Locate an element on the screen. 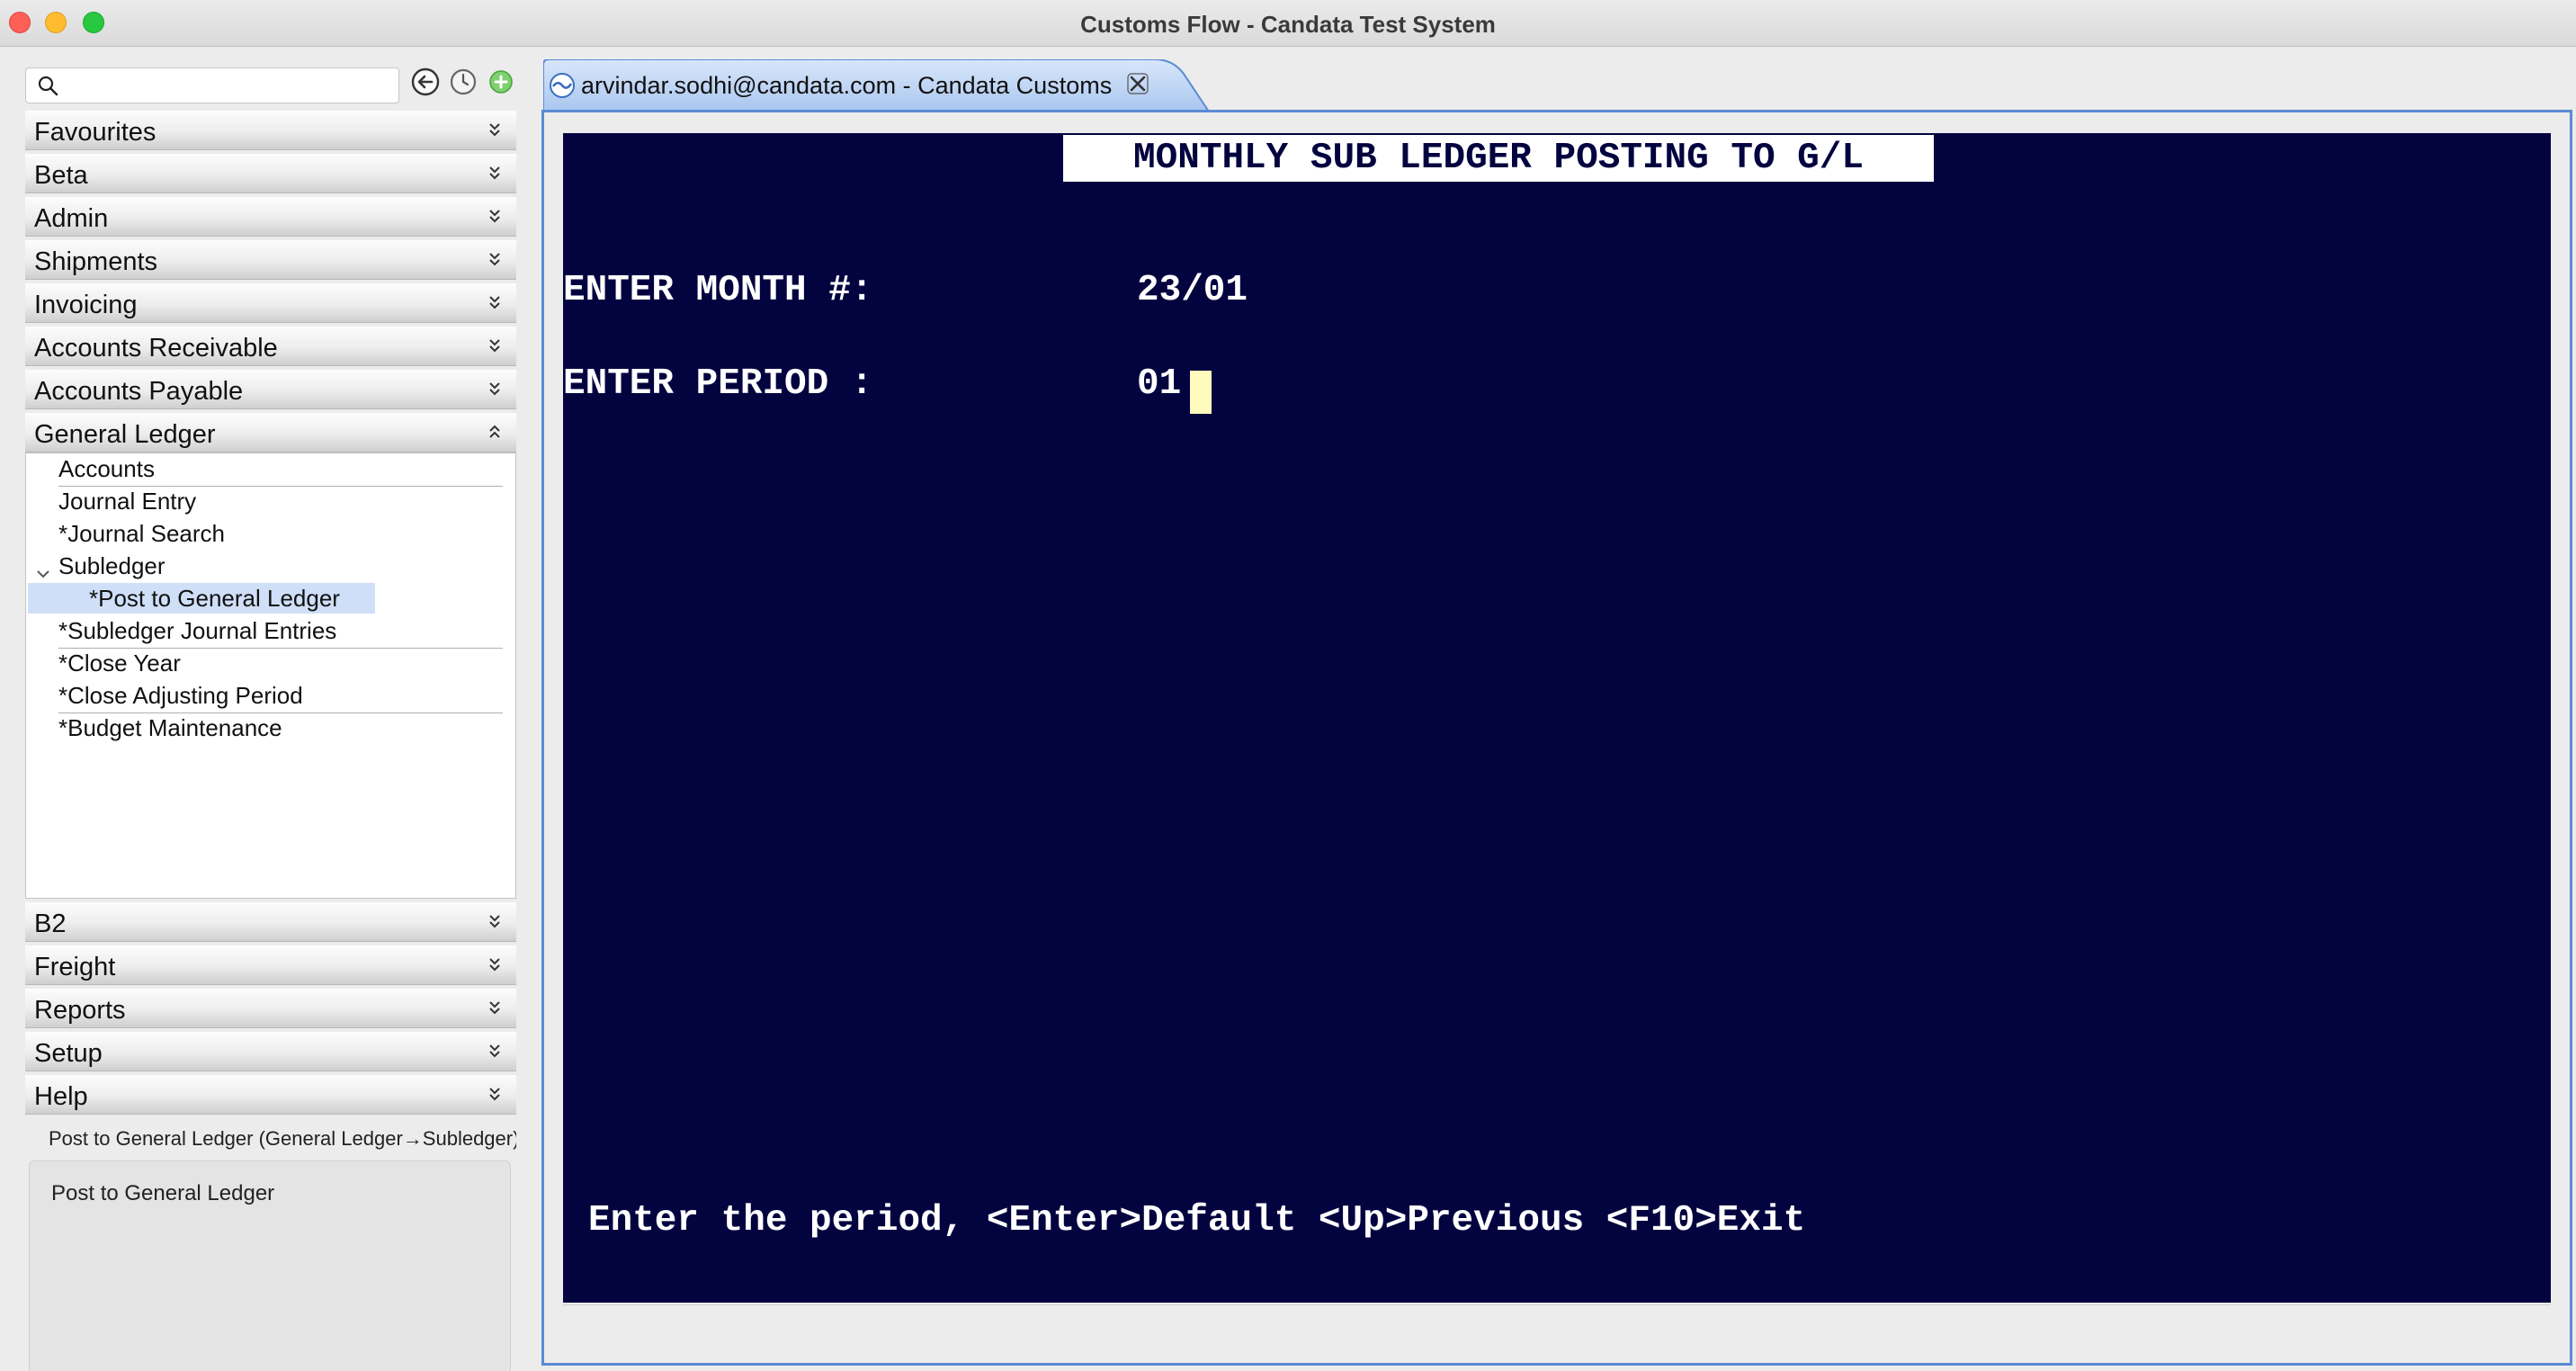  tree-item-subledger: Subledger is located at coordinates (111, 566).